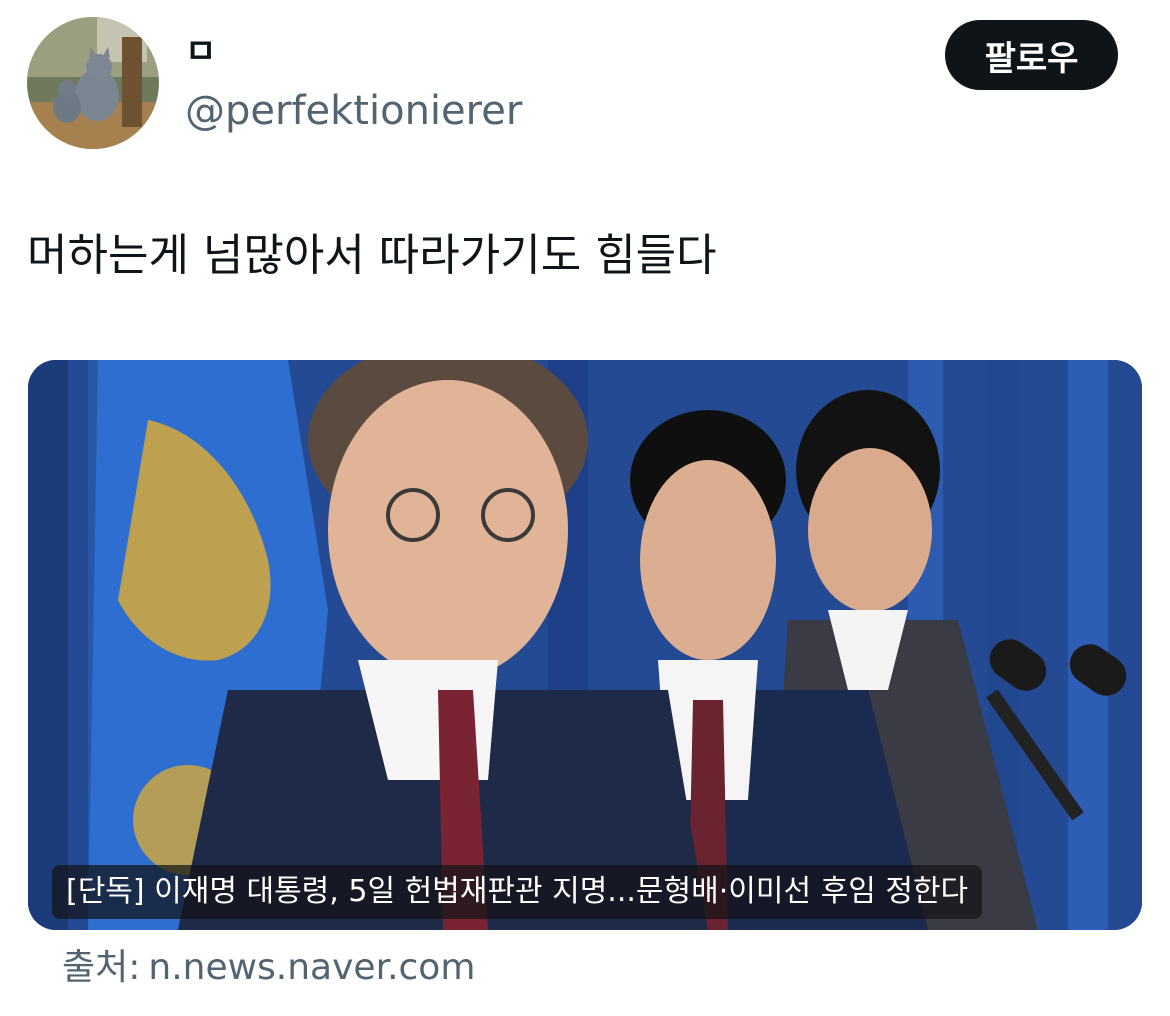 This screenshot has height=1016, width=1170. I want to click on cat-photo-avatar-icon, so click(93, 83).